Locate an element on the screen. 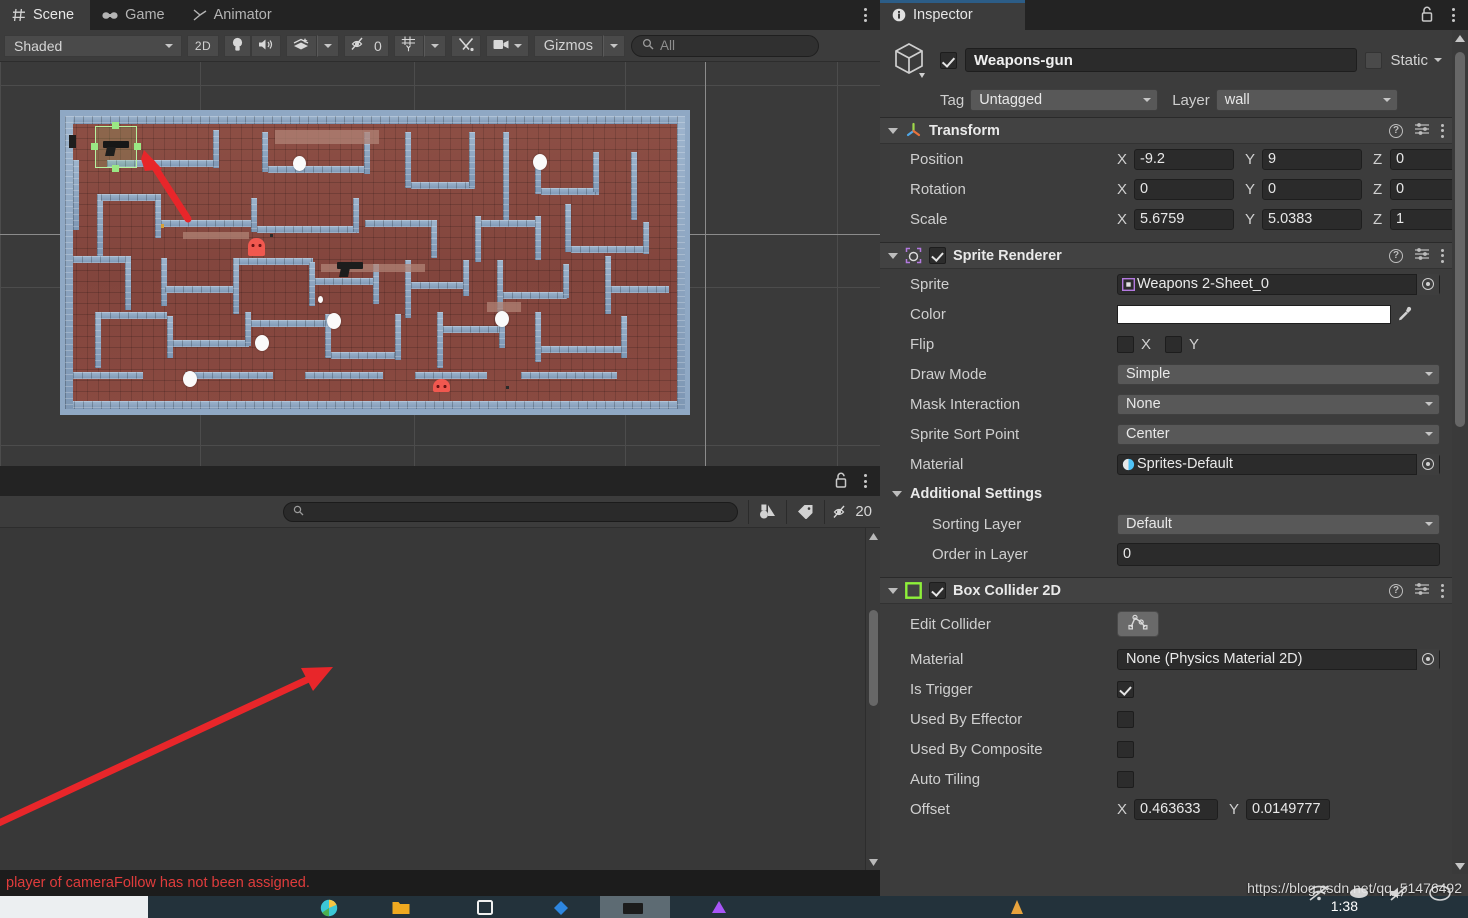 This screenshot has height=918, width=1468. position-y-input: 9 is located at coordinates (1312, 159).